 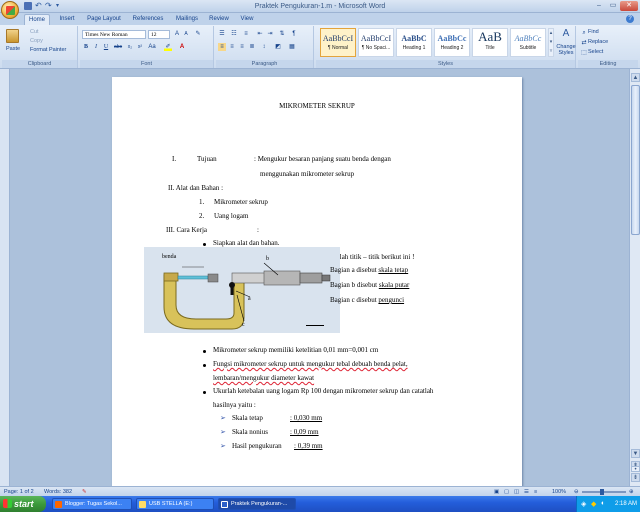 I want to click on zoom-slider-knob, so click(x=602, y=492).